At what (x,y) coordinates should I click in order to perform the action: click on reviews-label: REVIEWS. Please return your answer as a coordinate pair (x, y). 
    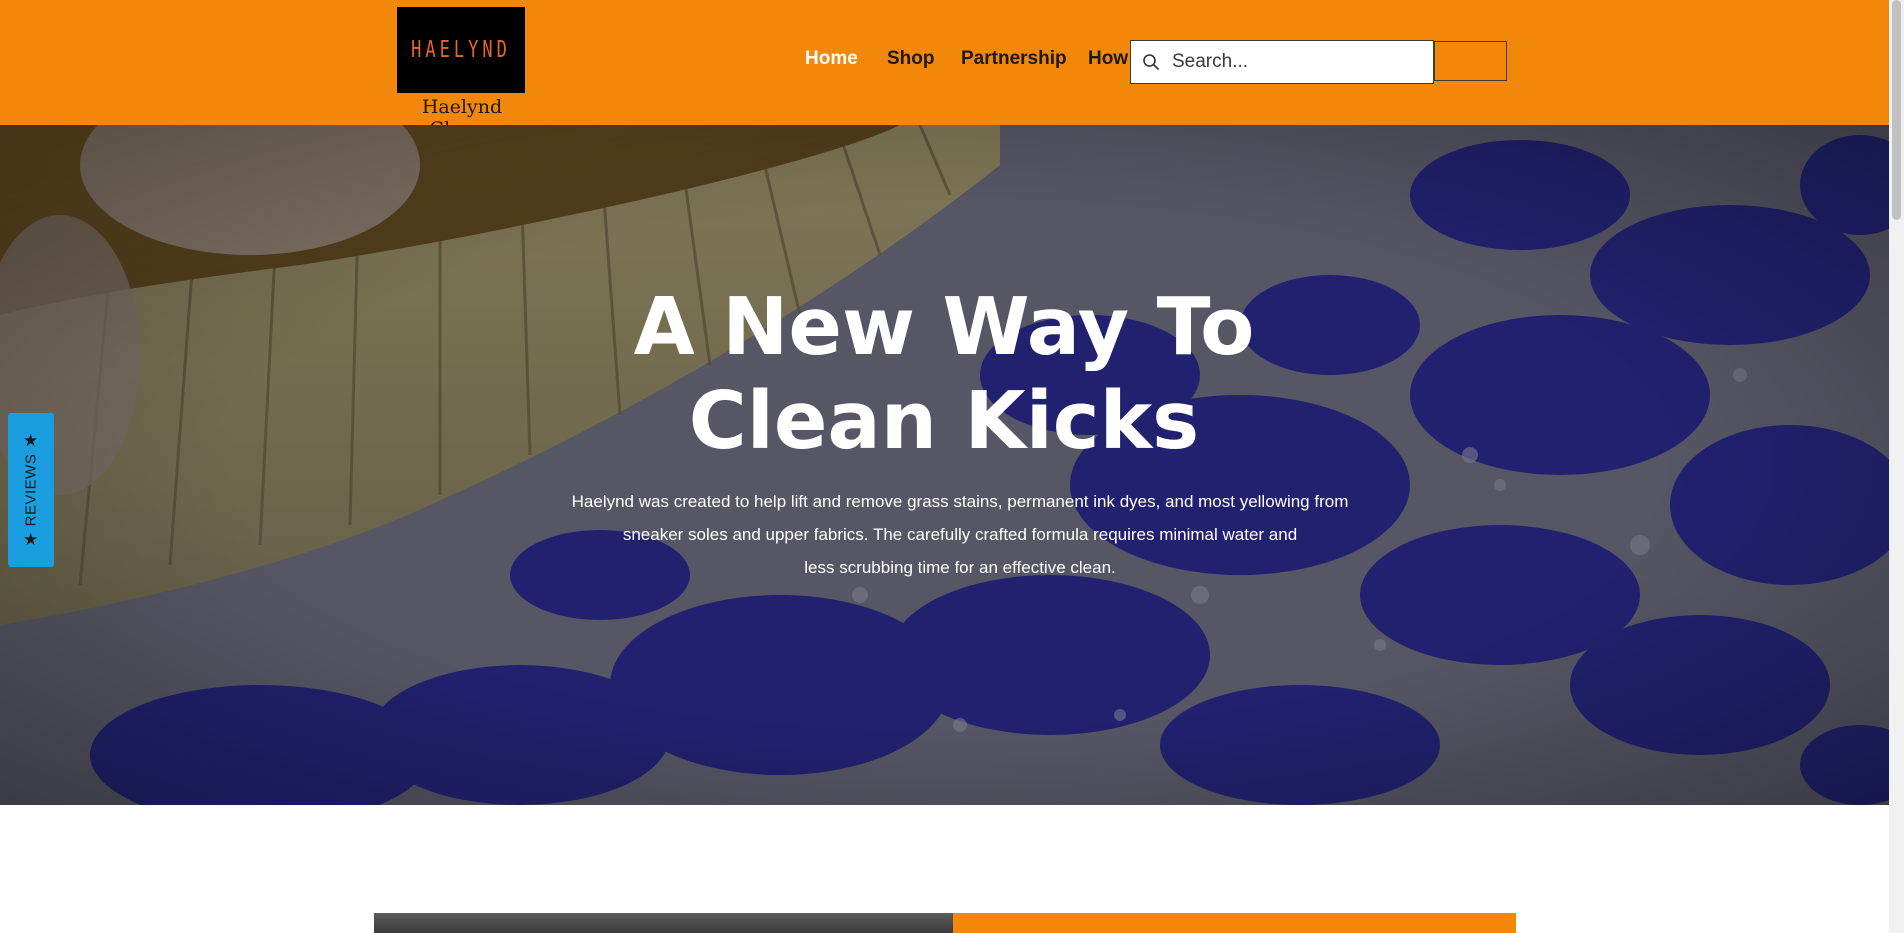
    Looking at the image, I should click on (31, 490).